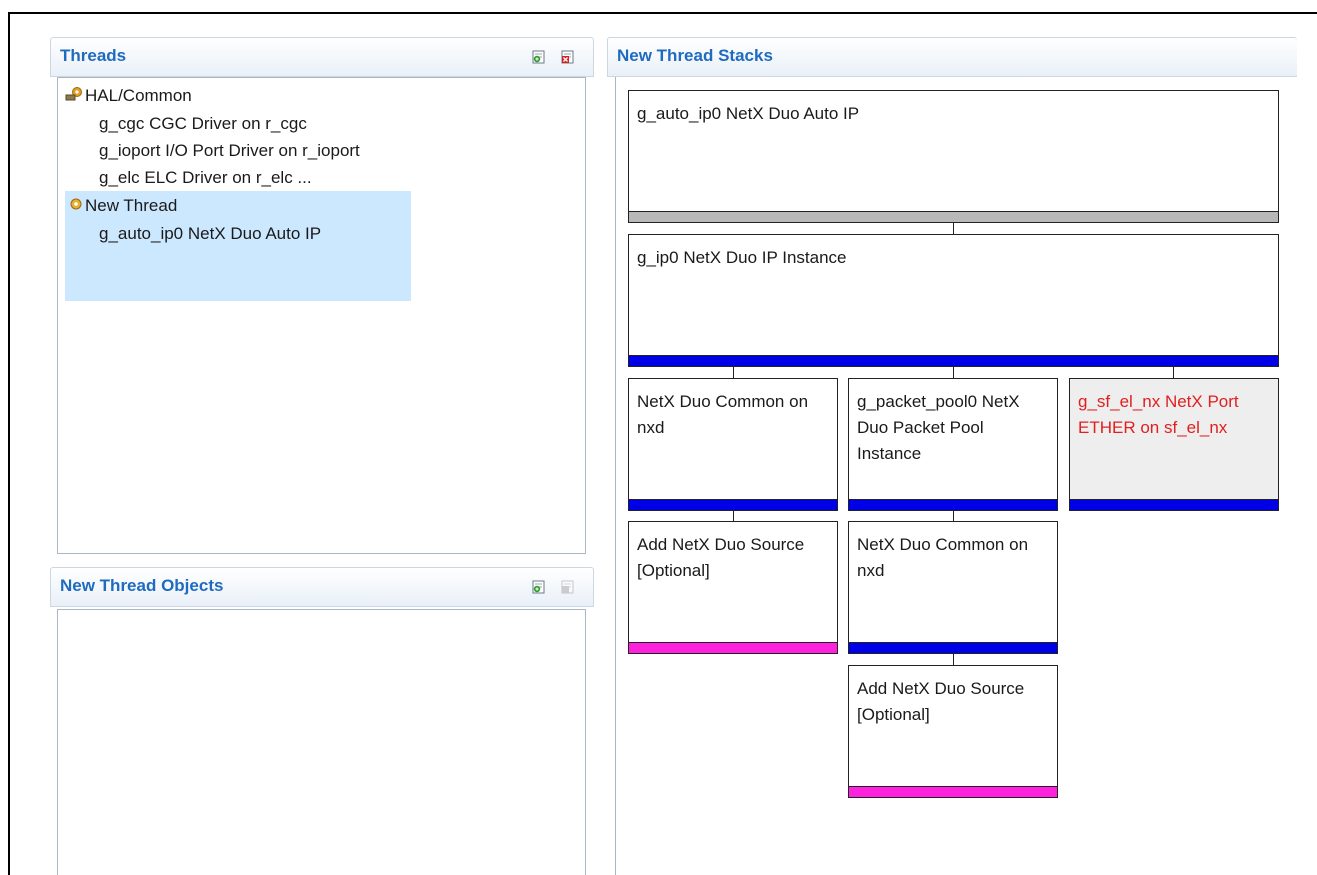 Image resolution: width=1317 pixels, height=875 pixels. What do you see at coordinates (953, 156) in the screenshot?
I see `stack-box-auto-ip: g_auto_ip0 NetX Duo Auto IP` at bounding box center [953, 156].